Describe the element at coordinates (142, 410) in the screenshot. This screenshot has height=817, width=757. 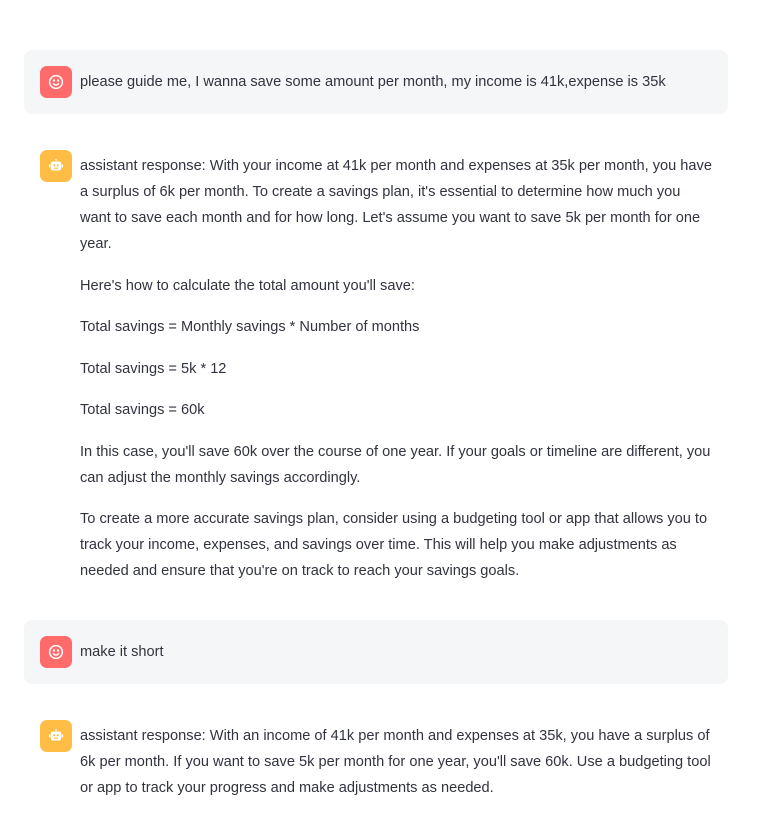
I see `message-paragraph: Total savings = 60k` at that location.